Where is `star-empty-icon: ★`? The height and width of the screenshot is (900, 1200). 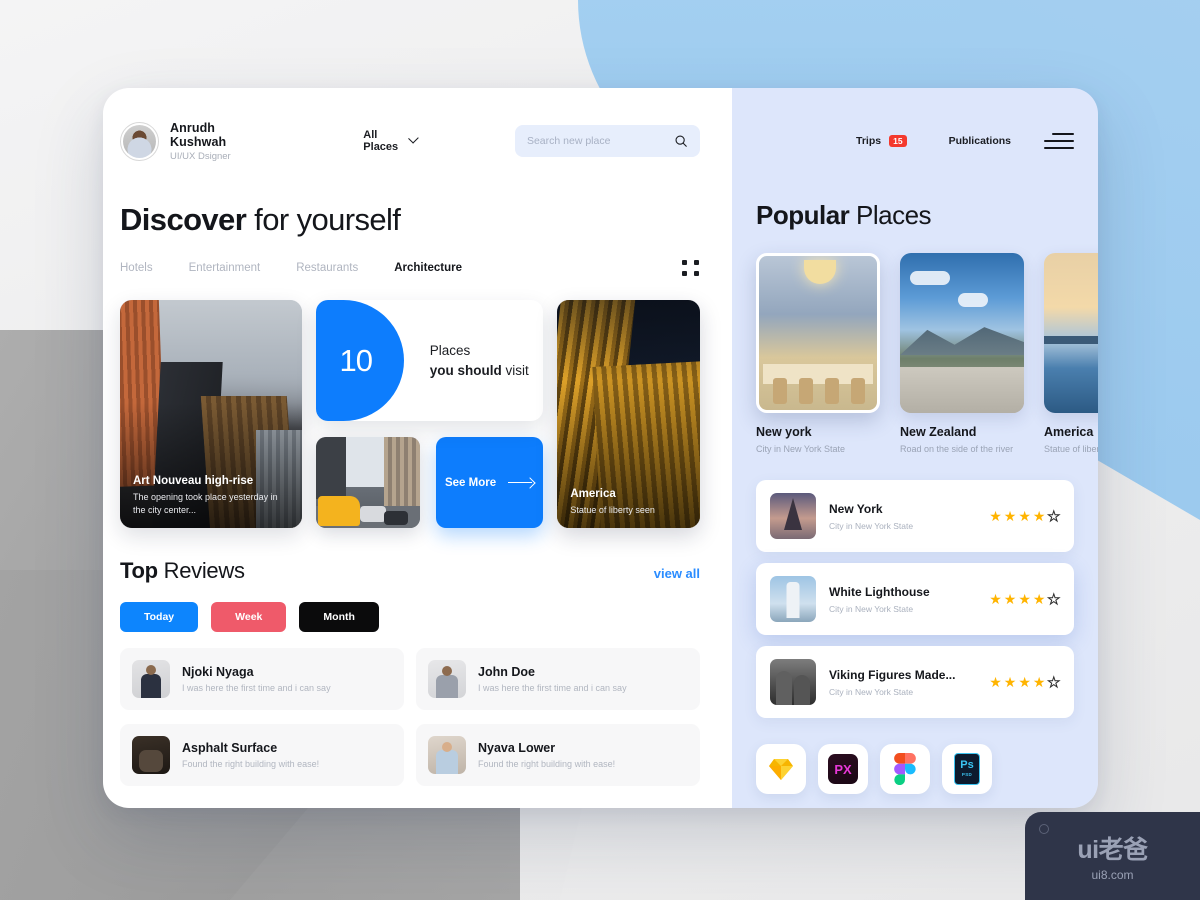 star-empty-icon: ★ is located at coordinates (1054, 516).